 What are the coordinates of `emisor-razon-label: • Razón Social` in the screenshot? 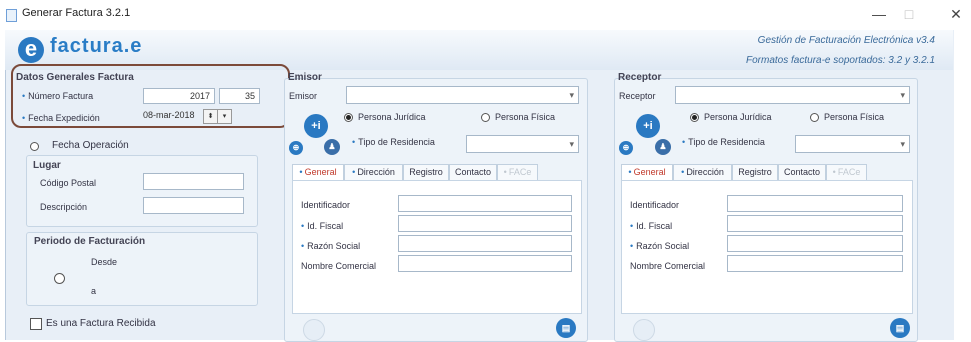 It's located at (331, 246).